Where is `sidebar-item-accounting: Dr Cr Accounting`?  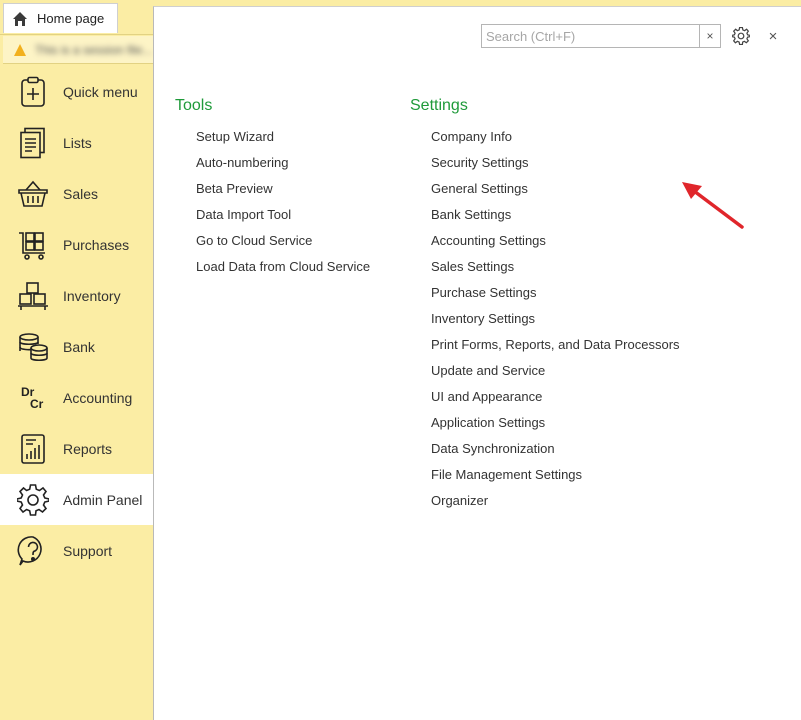
sidebar-item-accounting: Dr Cr Accounting is located at coordinates (76, 397).